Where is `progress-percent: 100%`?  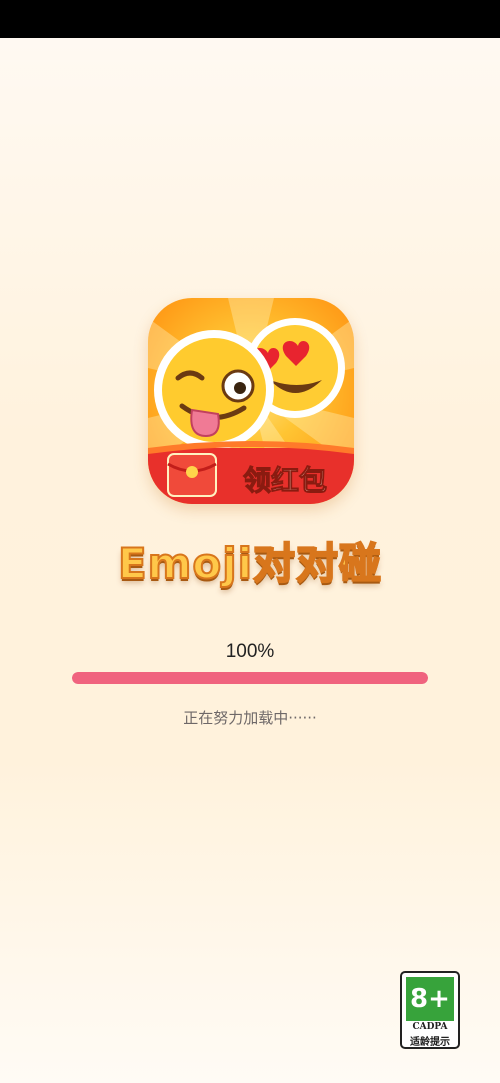 progress-percent: 100% is located at coordinates (250, 651).